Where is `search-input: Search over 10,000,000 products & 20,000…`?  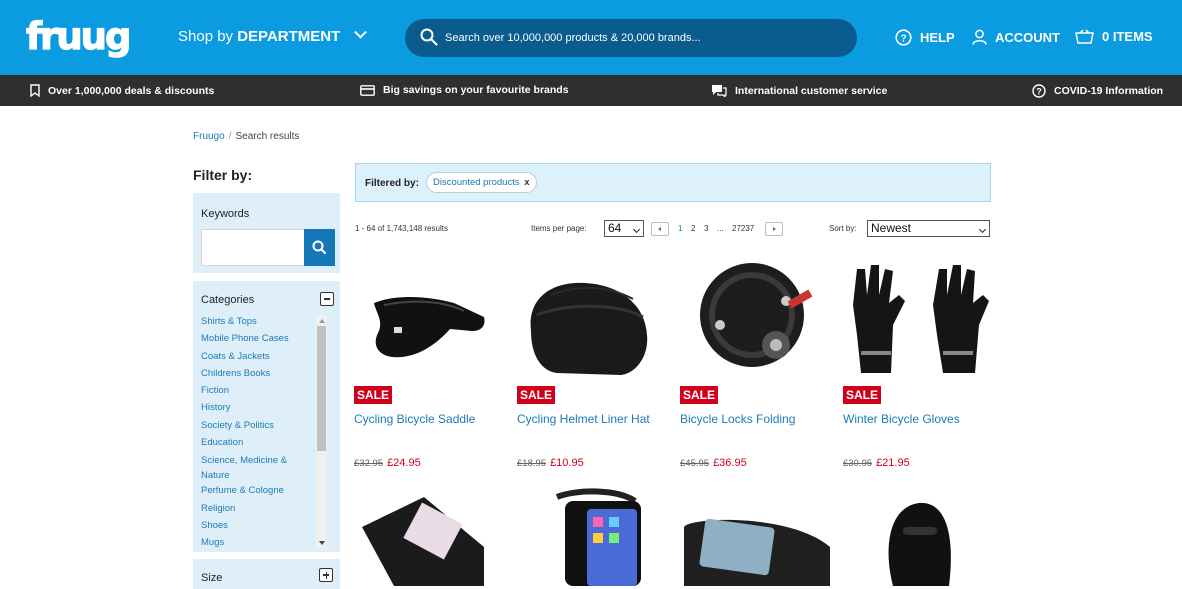
search-input: Search over 10,000,000 products & 20,000… is located at coordinates (573, 38).